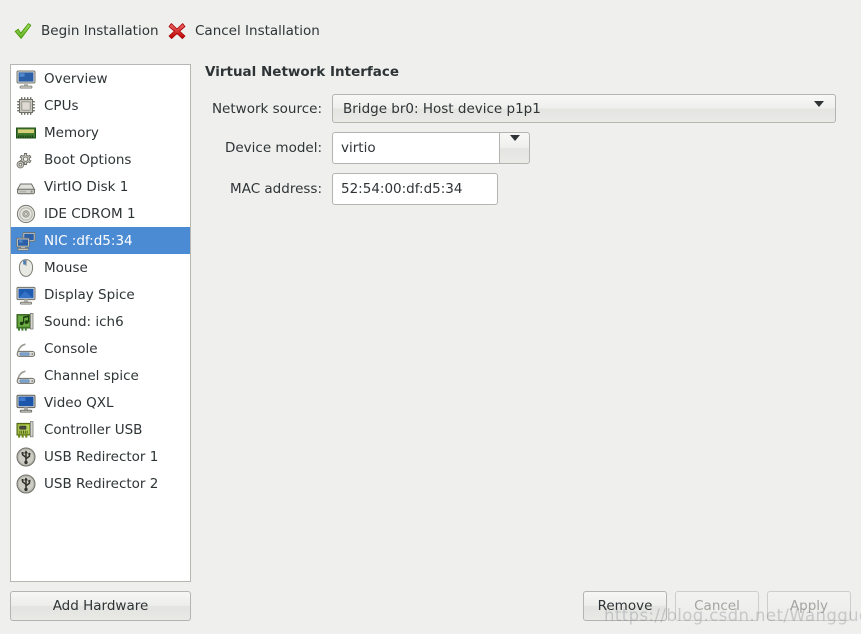 This screenshot has height=634, width=861. I want to click on sidebar-item-overview: Overview, so click(100, 78).